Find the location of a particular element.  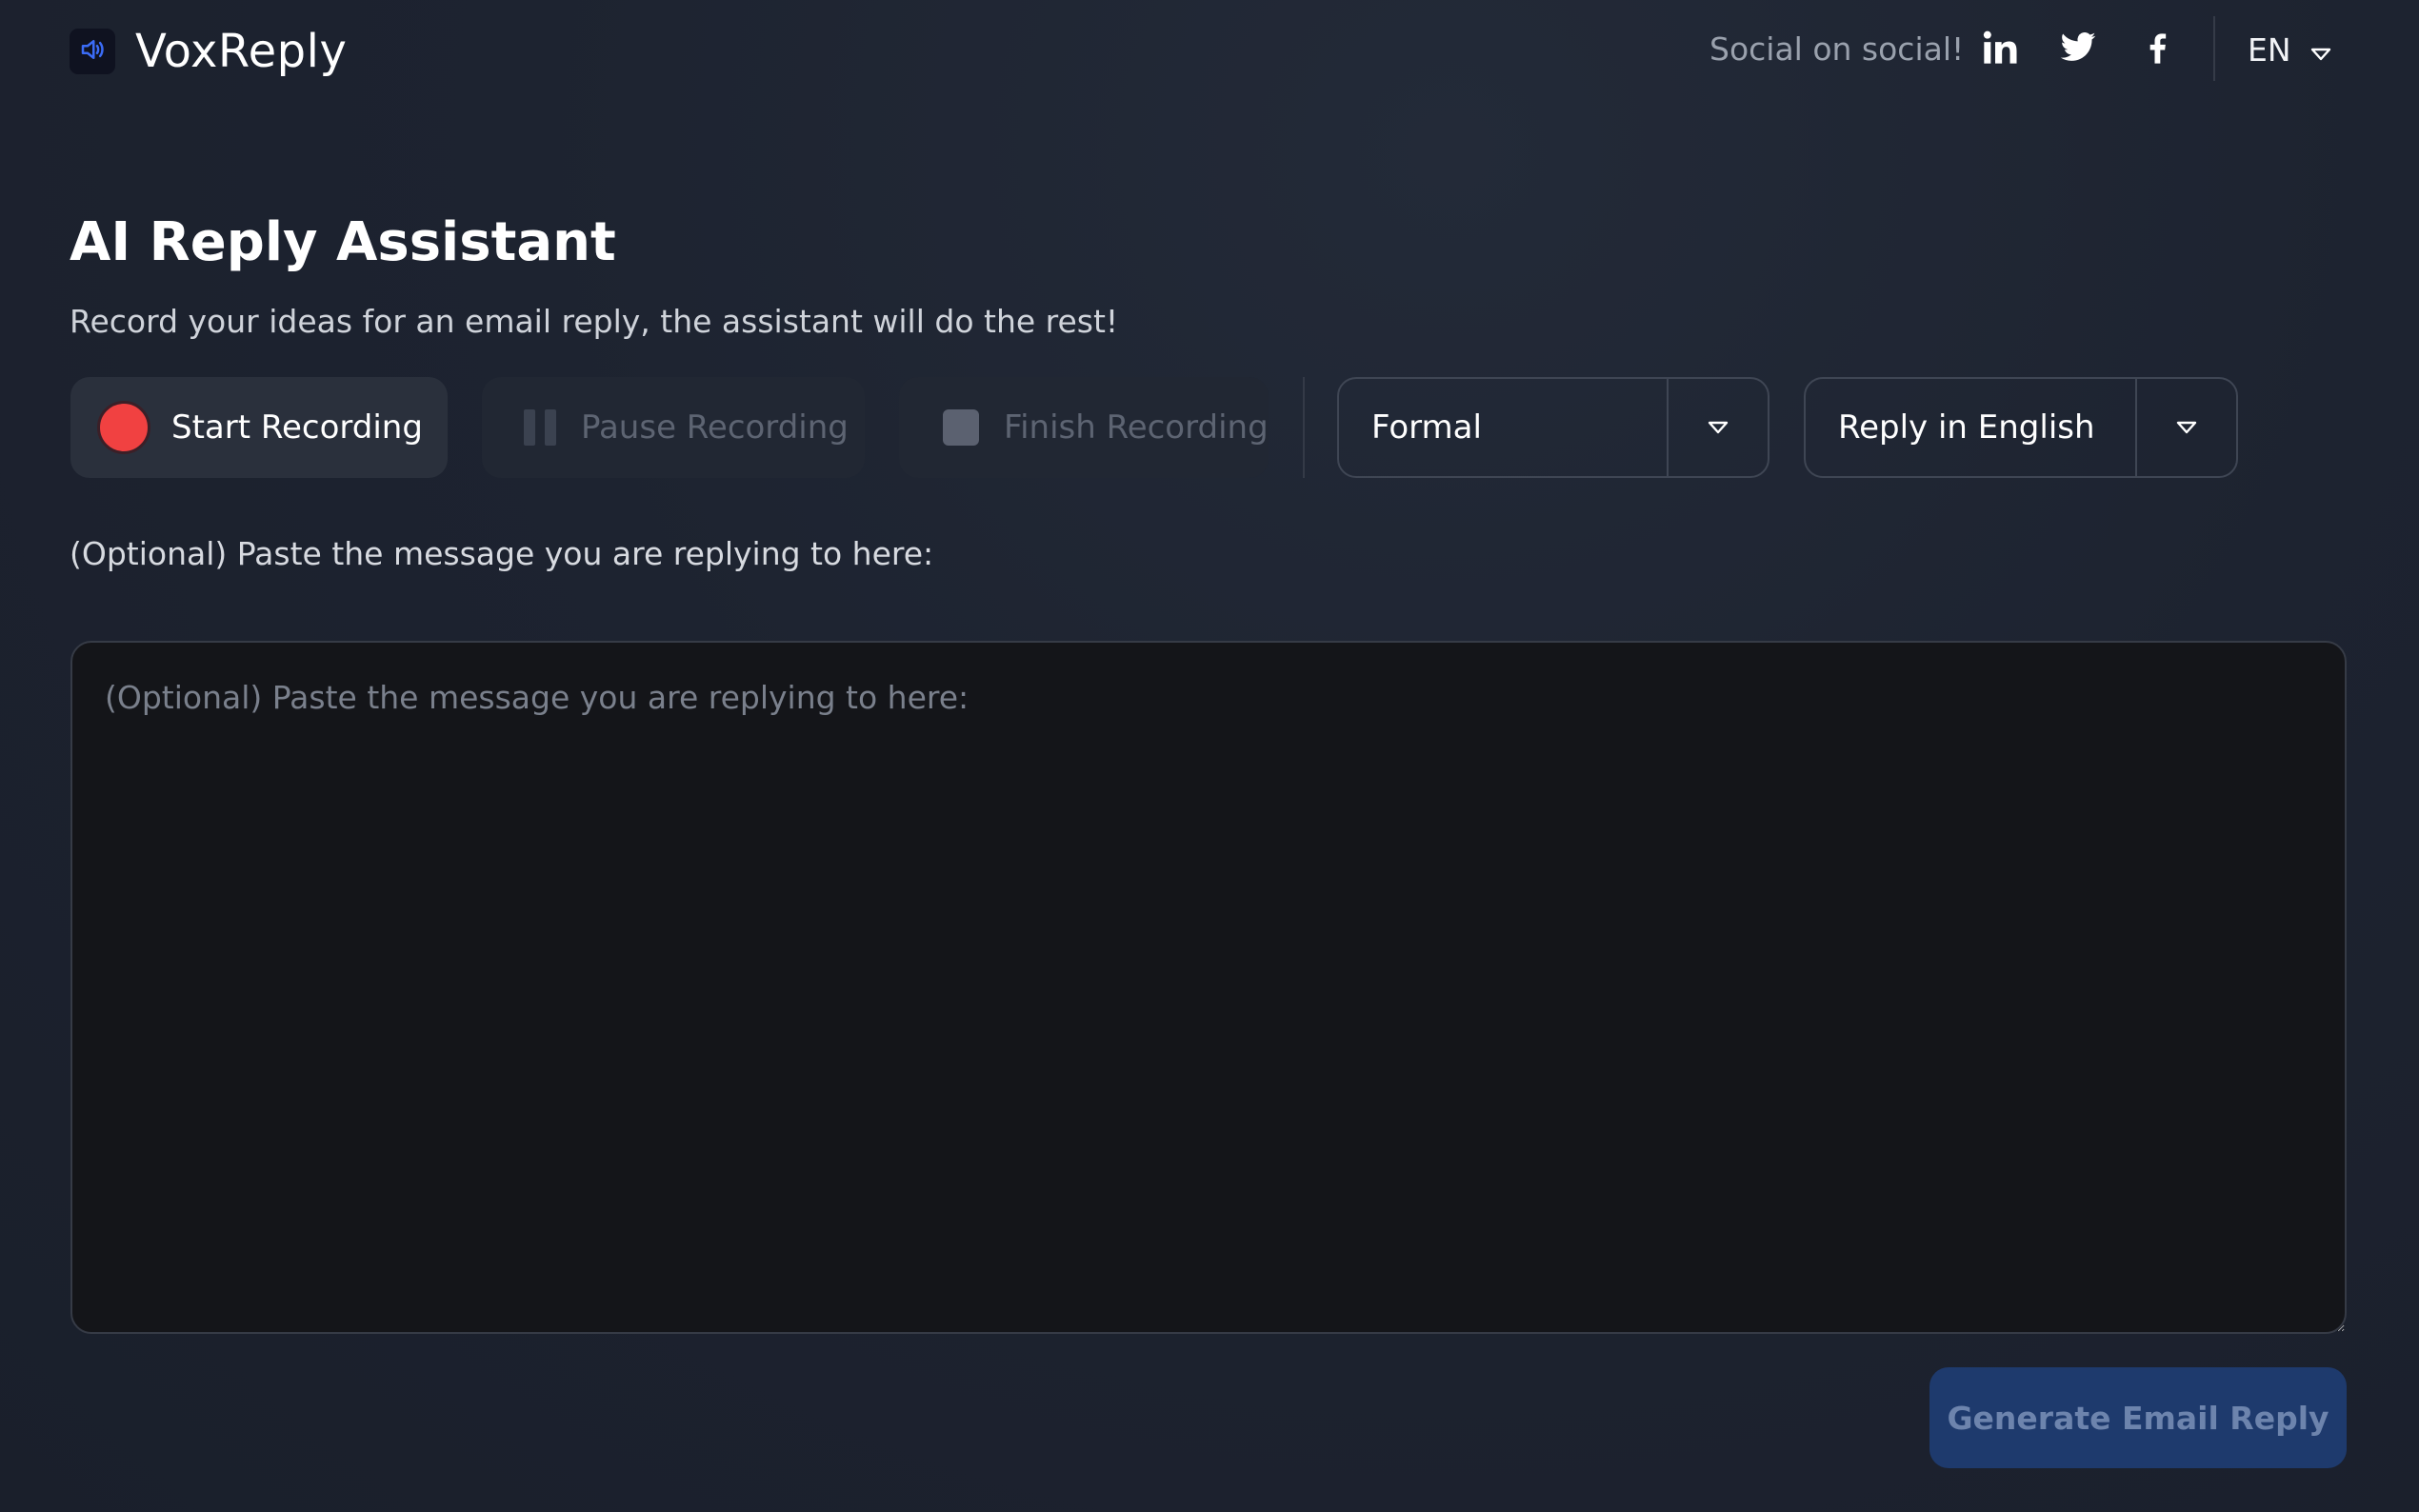

language-label: EN is located at coordinates (2269, 49).